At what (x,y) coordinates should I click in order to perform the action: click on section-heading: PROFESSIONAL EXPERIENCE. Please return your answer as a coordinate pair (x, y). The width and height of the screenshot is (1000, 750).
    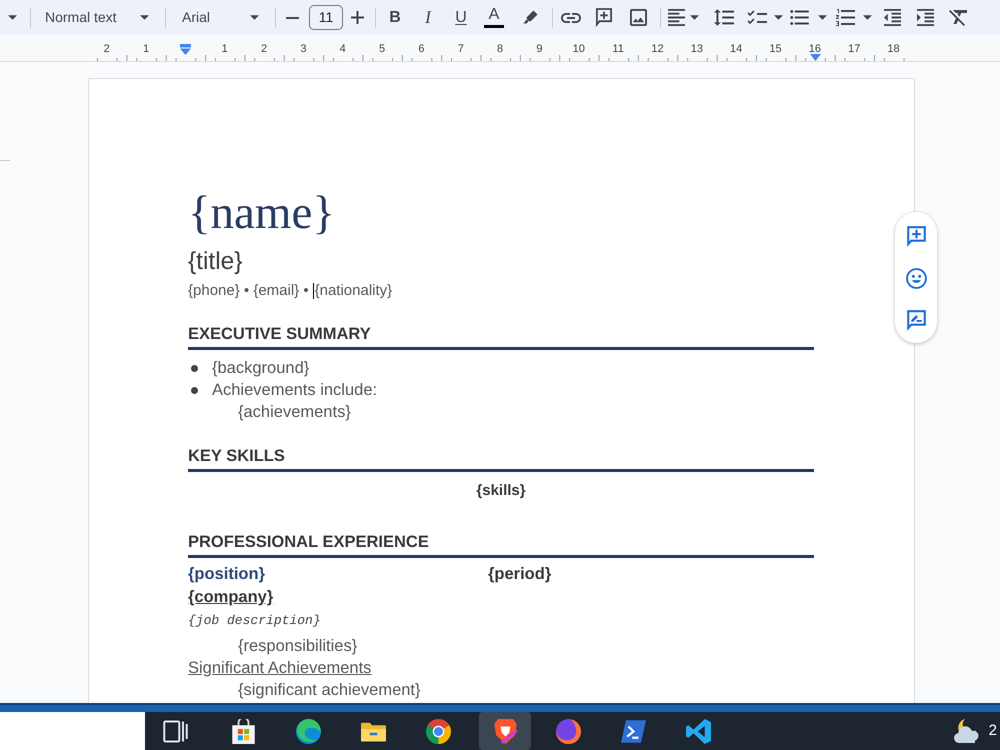
    Looking at the image, I should click on (308, 542).